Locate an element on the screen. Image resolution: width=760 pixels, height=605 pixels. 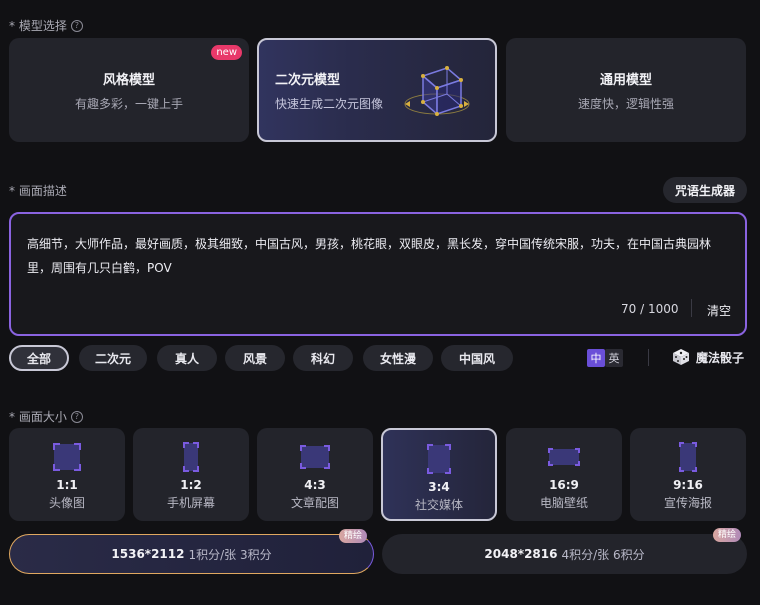
resolution-option-1: 精绘 1536*2112 1积分/张 3积分 is located at coordinates (191, 551).